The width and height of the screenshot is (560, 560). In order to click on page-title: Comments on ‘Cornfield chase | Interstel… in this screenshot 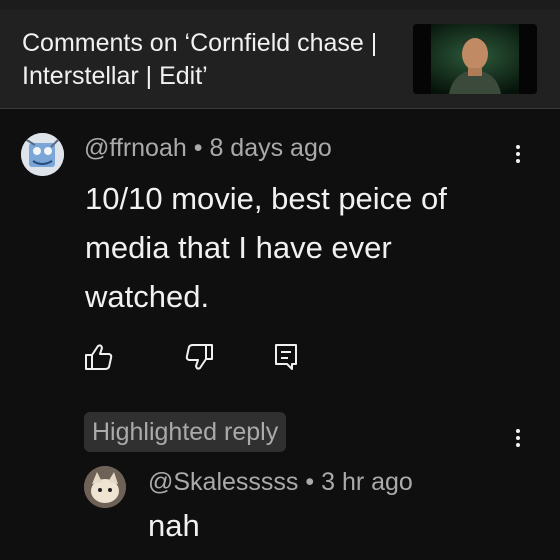, I will do `click(200, 59)`.